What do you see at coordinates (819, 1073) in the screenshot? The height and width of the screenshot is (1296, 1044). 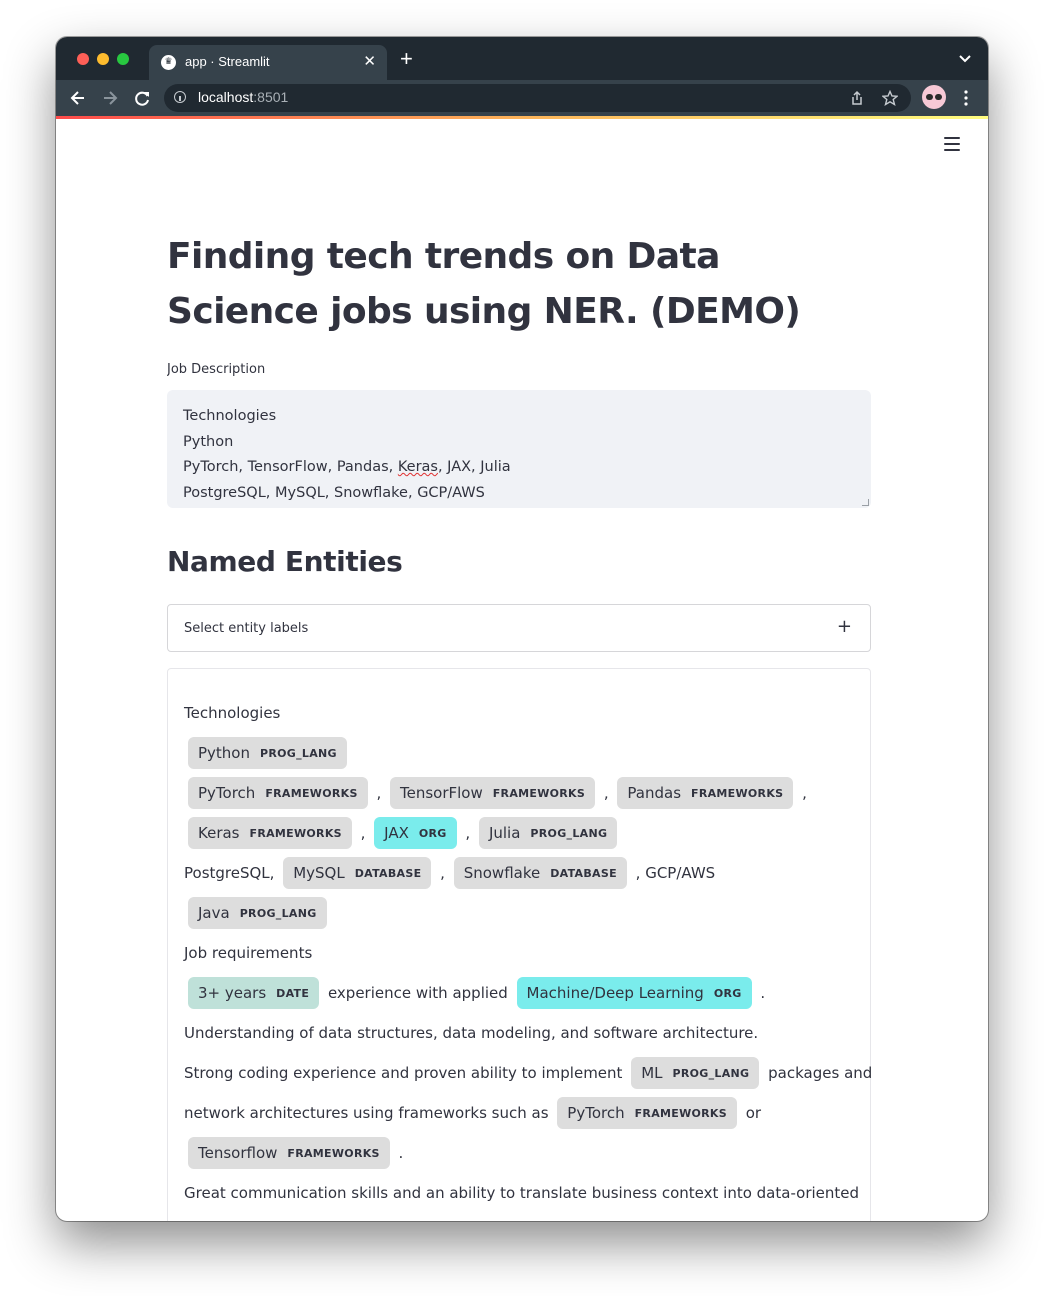 I see `plain-text: packages and neural` at bounding box center [819, 1073].